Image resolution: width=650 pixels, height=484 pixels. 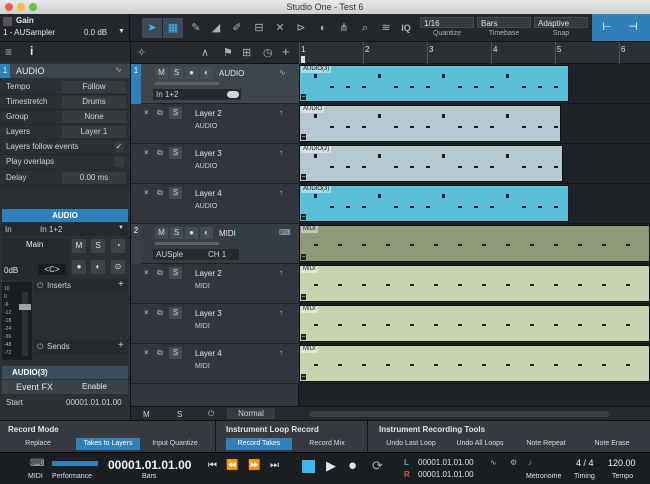 I want to click on play-overlaps-checkbox, so click(x=119, y=162).